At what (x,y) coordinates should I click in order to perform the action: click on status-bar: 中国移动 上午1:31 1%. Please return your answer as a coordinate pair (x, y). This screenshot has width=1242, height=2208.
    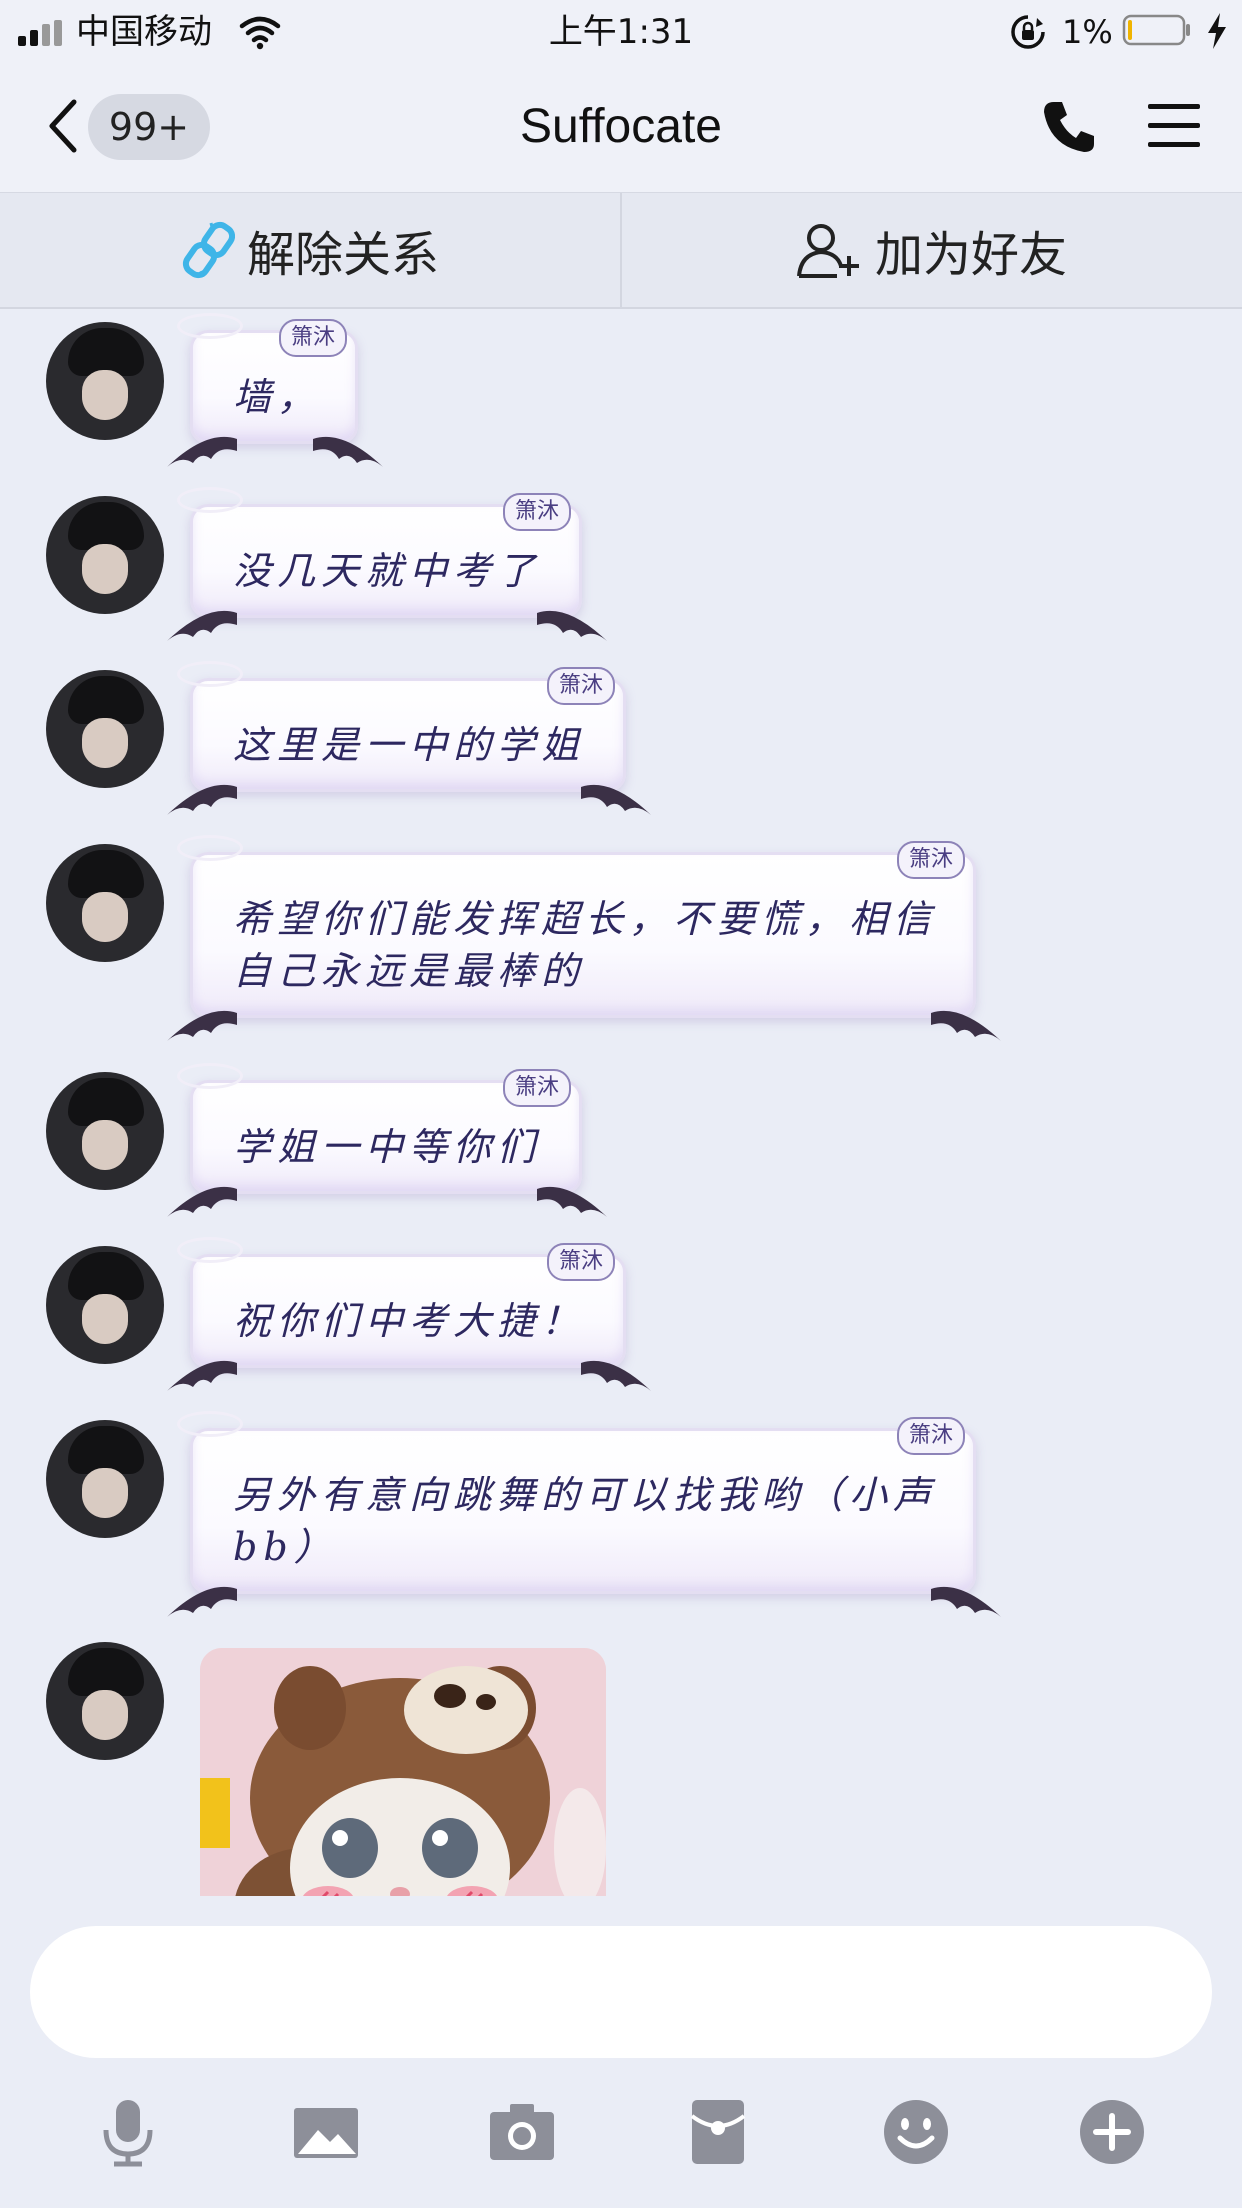
    Looking at the image, I should click on (621, 31).